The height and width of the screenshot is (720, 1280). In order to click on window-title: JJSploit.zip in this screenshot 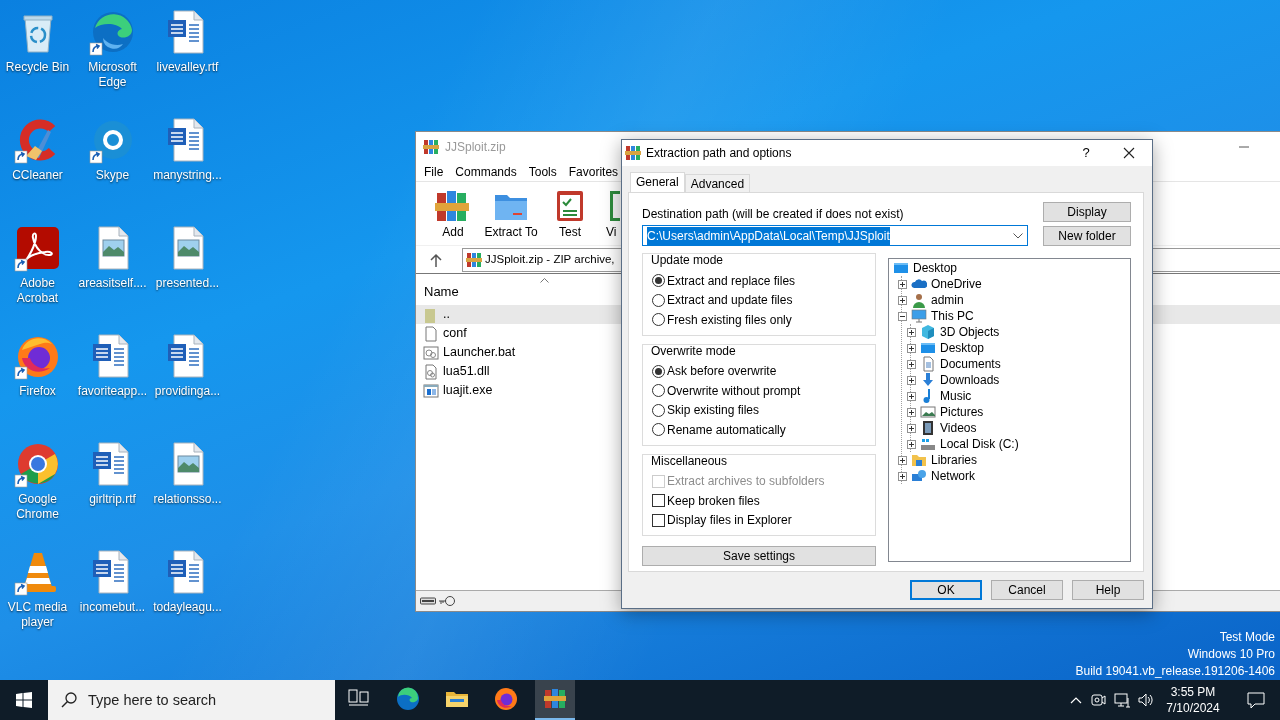, I will do `click(475, 147)`.